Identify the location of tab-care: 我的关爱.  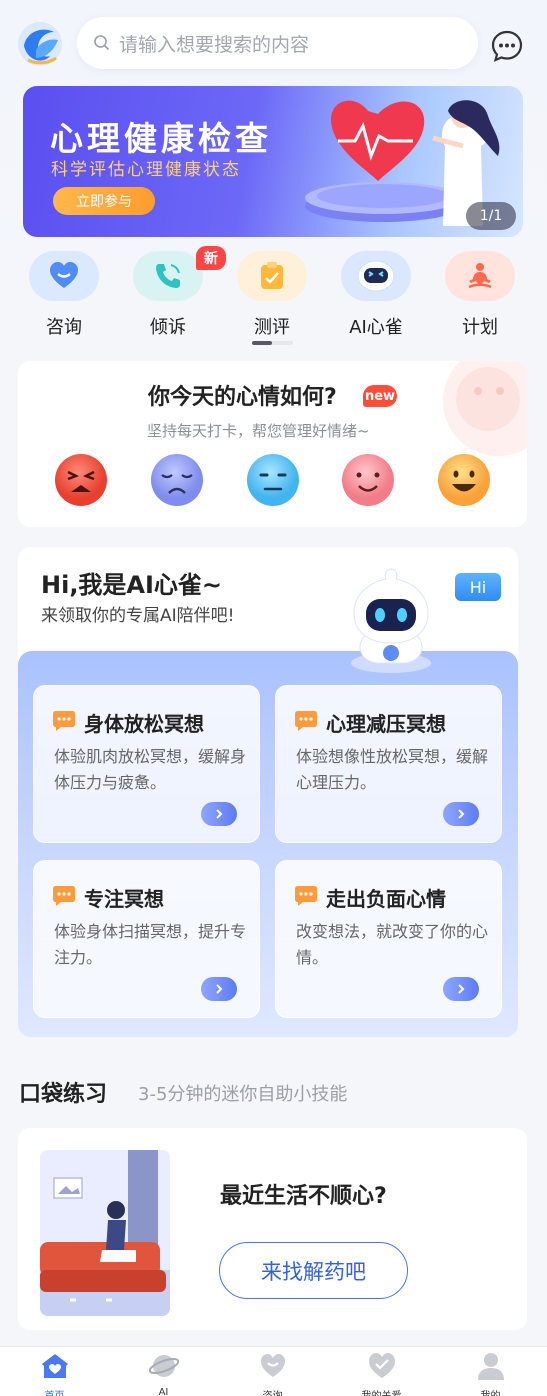
(381, 1371).